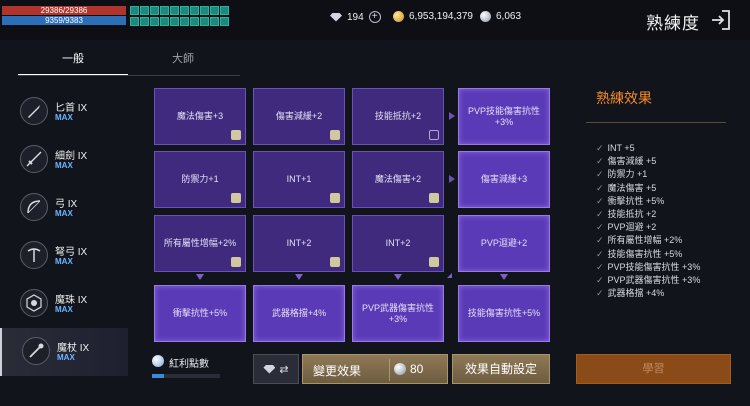  I want to click on button-divider, so click(389, 370).